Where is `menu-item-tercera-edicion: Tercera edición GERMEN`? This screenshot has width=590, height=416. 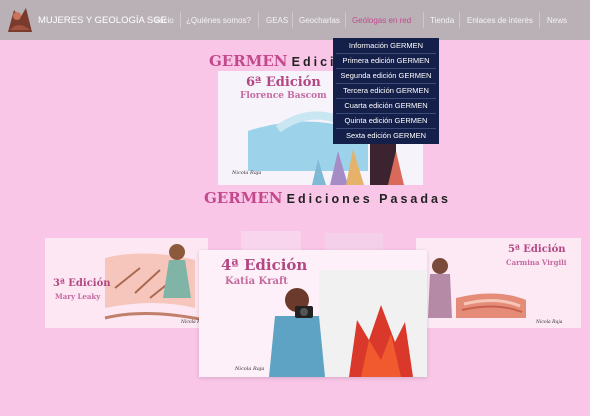 menu-item-tercera-edicion: Tercera edición GERMEN is located at coordinates (386, 90).